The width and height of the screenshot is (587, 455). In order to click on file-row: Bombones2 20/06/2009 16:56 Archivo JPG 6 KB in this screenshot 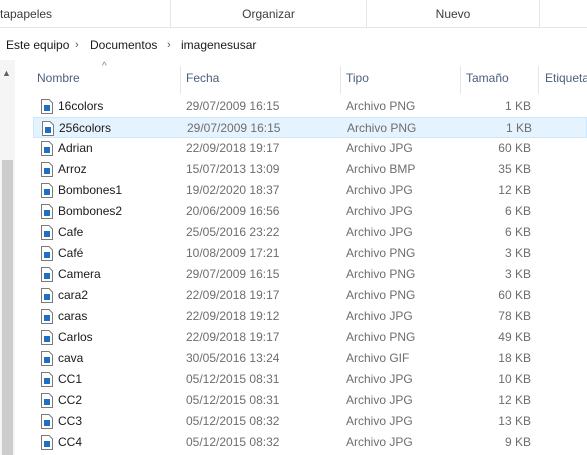, I will do `click(310, 211)`.